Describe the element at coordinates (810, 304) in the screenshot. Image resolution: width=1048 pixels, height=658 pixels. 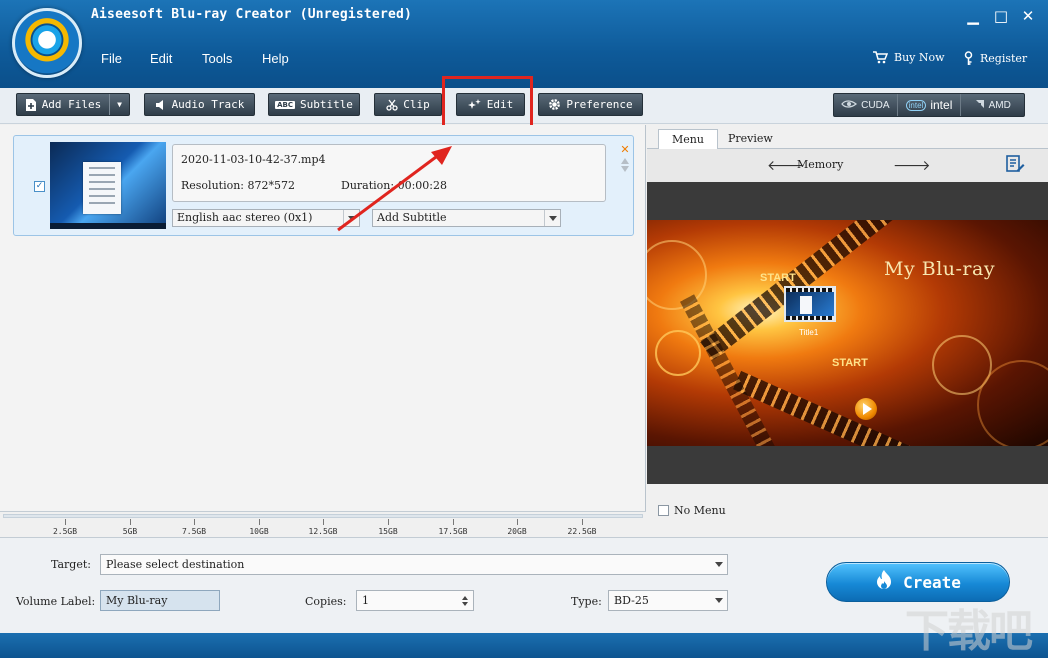
I see `title-thumbnail` at that location.